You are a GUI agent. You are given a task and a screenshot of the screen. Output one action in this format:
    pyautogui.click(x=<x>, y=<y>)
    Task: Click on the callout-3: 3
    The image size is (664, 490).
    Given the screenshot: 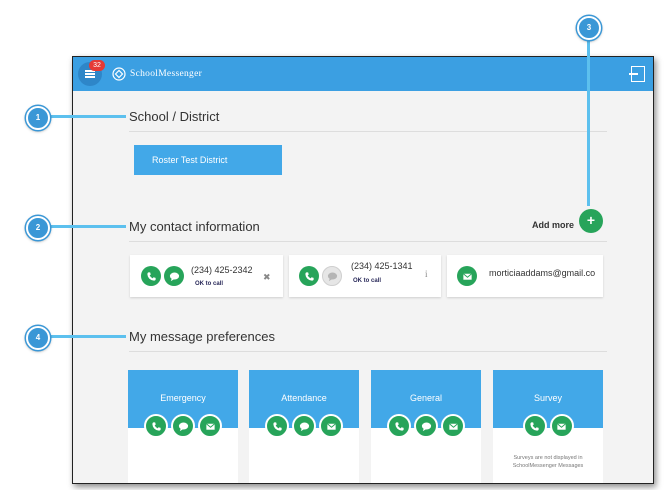 What is the action you would take?
    pyautogui.click(x=589, y=28)
    